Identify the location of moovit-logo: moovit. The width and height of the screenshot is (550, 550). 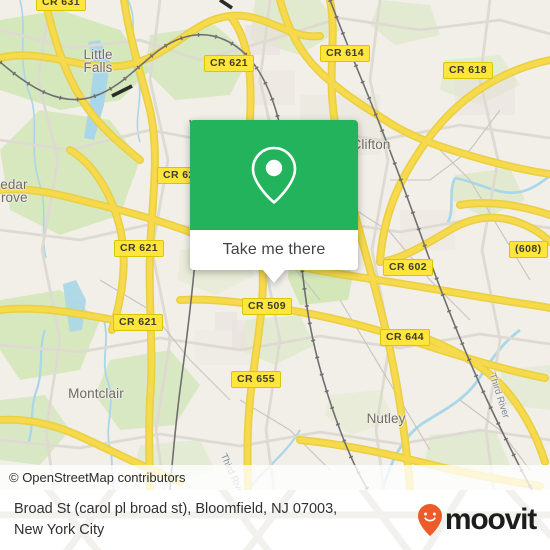
(477, 520).